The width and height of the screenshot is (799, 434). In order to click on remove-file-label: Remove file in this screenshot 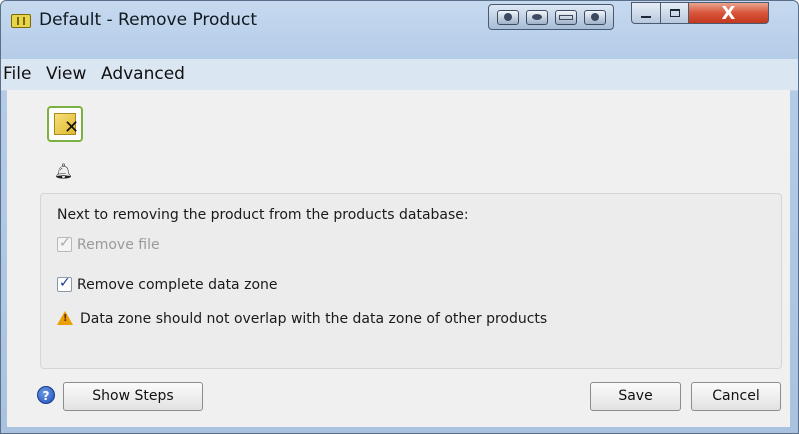, I will do `click(118, 245)`.